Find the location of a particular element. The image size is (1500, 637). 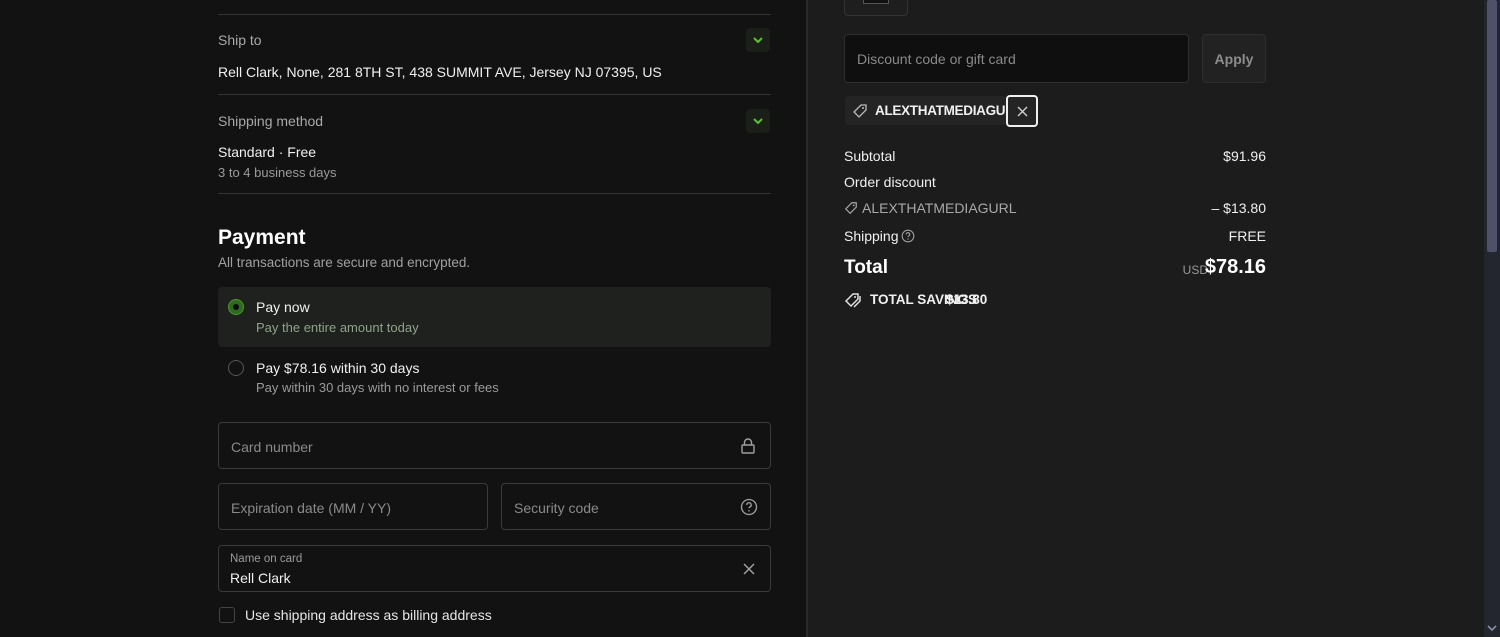

subtotal-label: Subtotal is located at coordinates (870, 156).